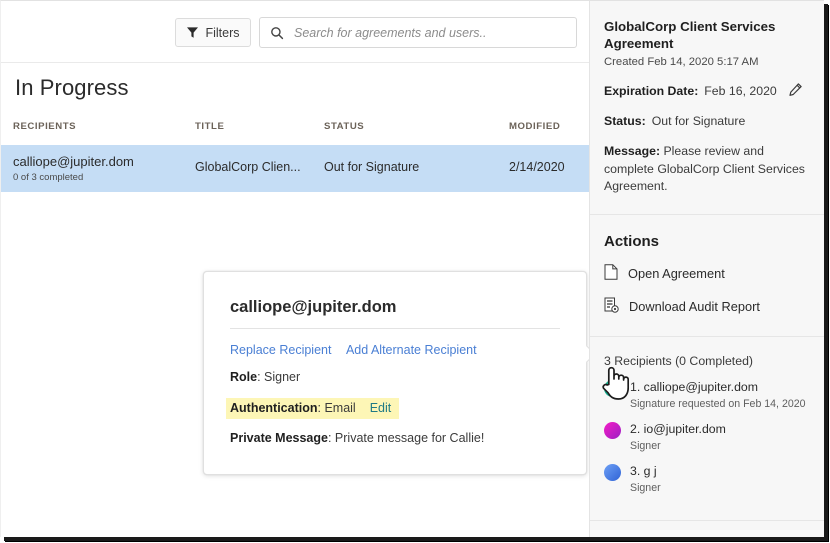 Image resolution: width=830 pixels, height=543 pixels. Describe the element at coordinates (281, 33) in the screenshot. I see `search-icon` at that location.